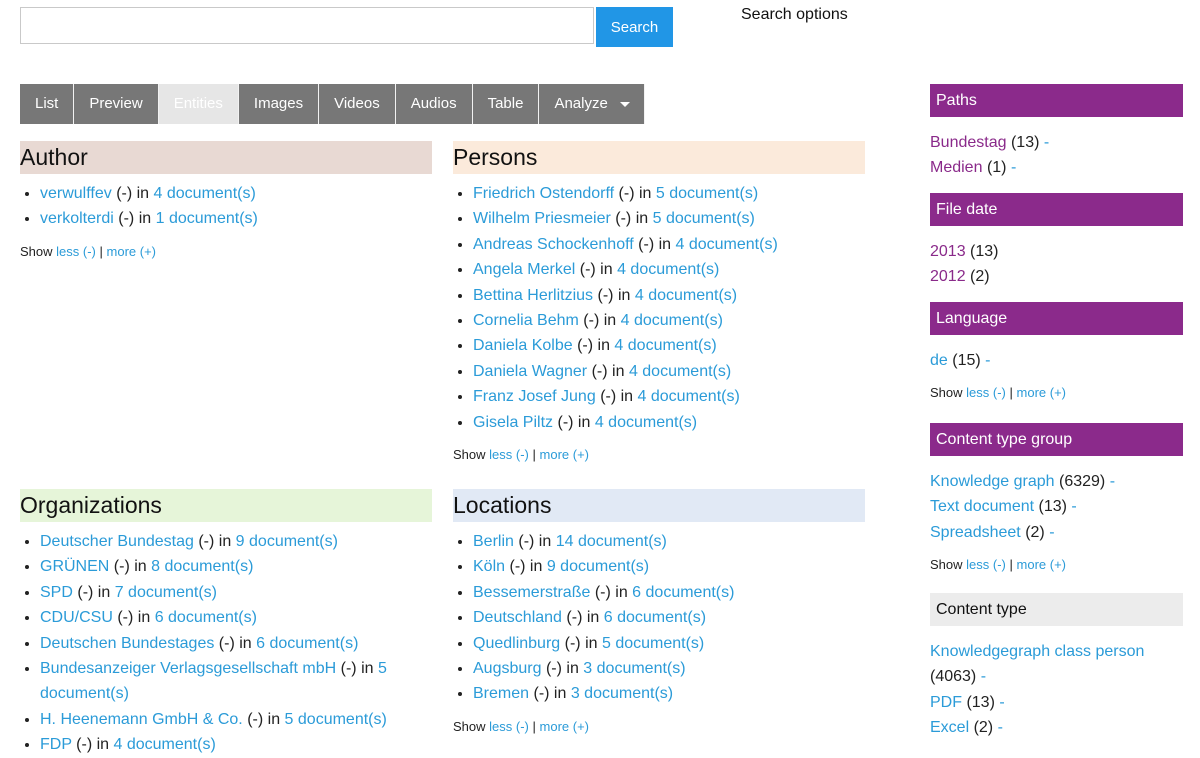 This screenshot has width=1200, height=758. I want to click on organizations-entity-link: CDU/CSU, so click(76, 617).